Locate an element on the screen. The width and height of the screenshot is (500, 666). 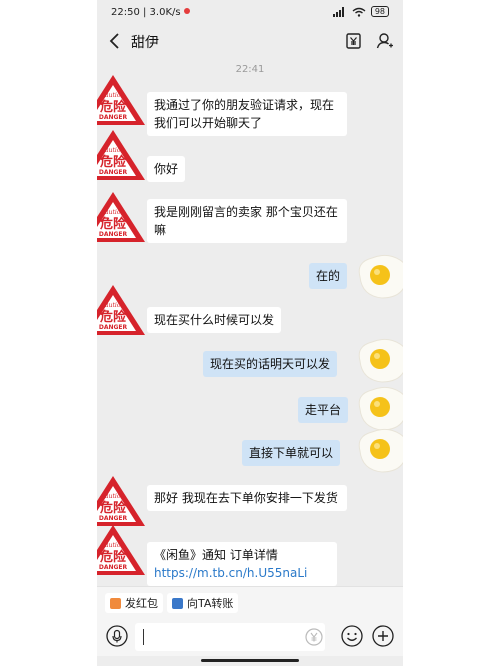
transfer-label: 向TA转账 is located at coordinates (210, 603).